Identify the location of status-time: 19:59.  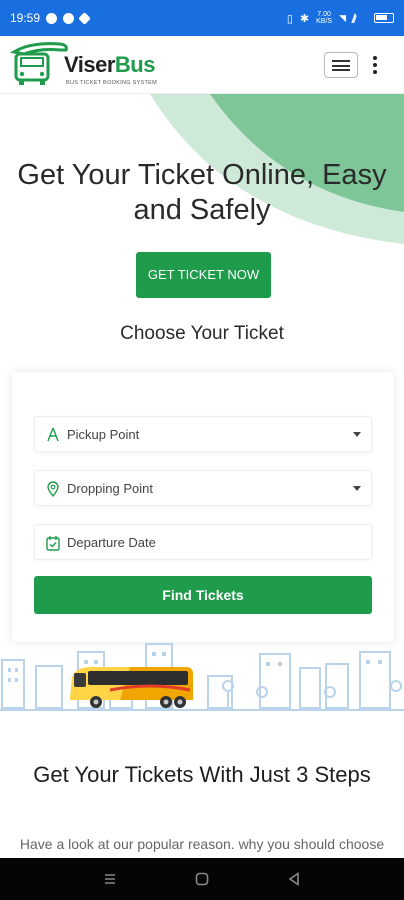
(25, 18).